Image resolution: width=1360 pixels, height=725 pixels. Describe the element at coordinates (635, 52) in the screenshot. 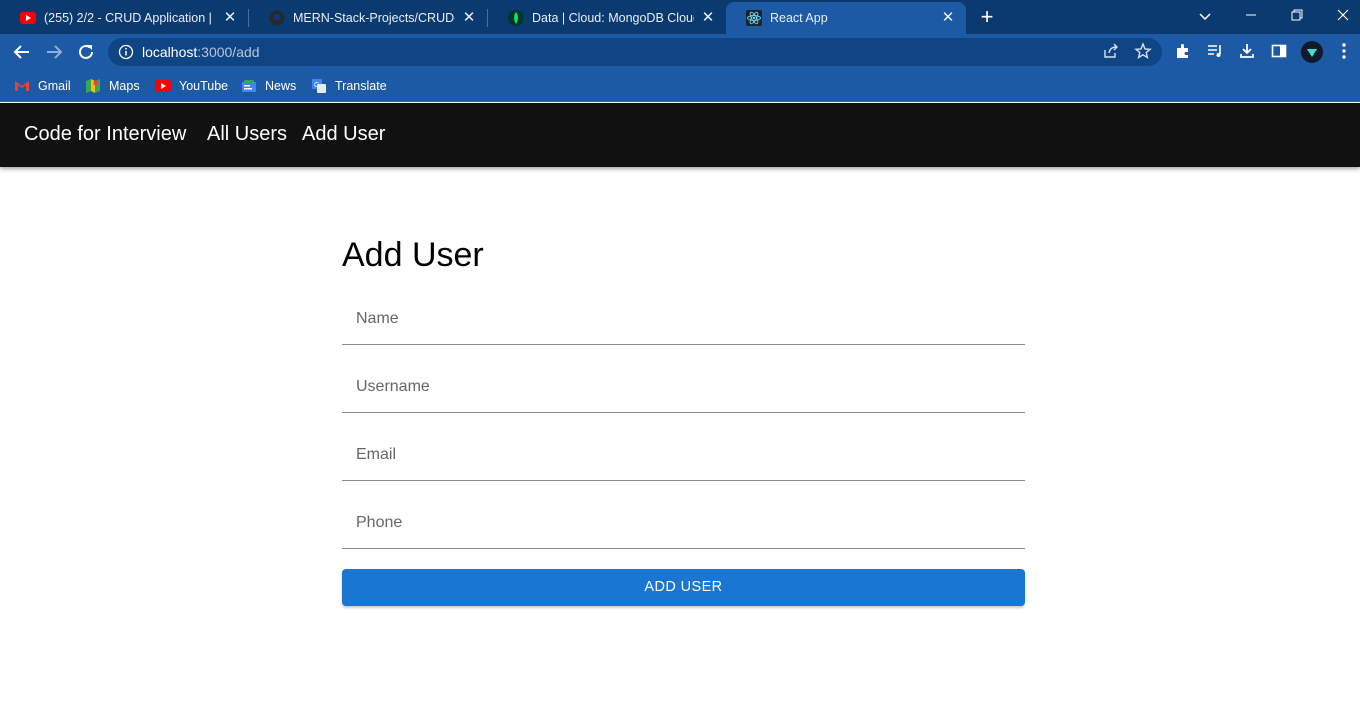

I see `address-bar: localhost:3000/add` at that location.